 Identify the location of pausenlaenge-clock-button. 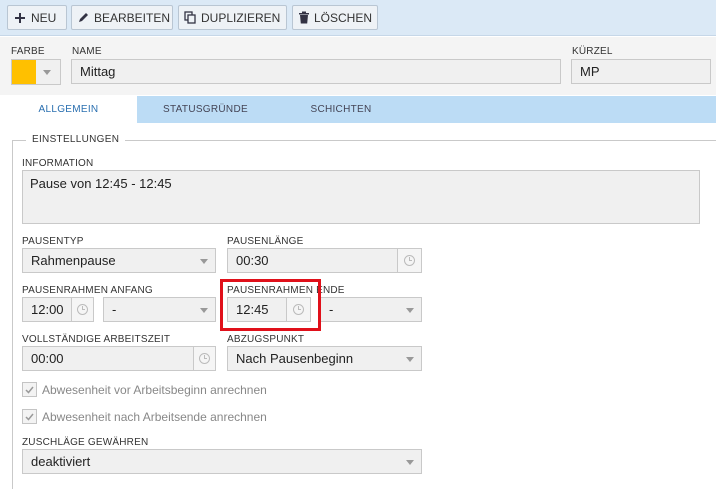
(409, 260).